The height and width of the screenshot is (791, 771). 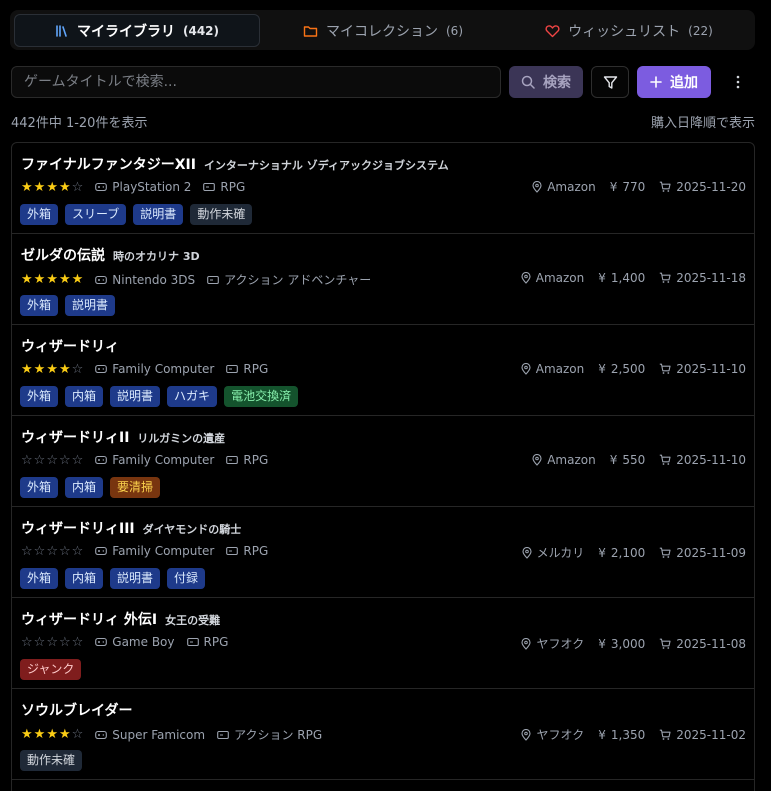 What do you see at coordinates (628, 278) in the screenshot?
I see `price-value: 1,400` at bounding box center [628, 278].